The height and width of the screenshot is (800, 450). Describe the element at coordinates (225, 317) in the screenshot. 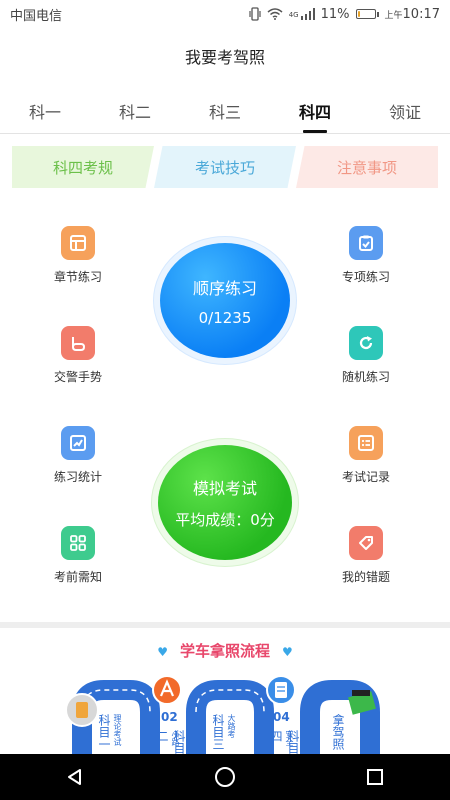

I see `sequential-progress: 0/1235` at that location.